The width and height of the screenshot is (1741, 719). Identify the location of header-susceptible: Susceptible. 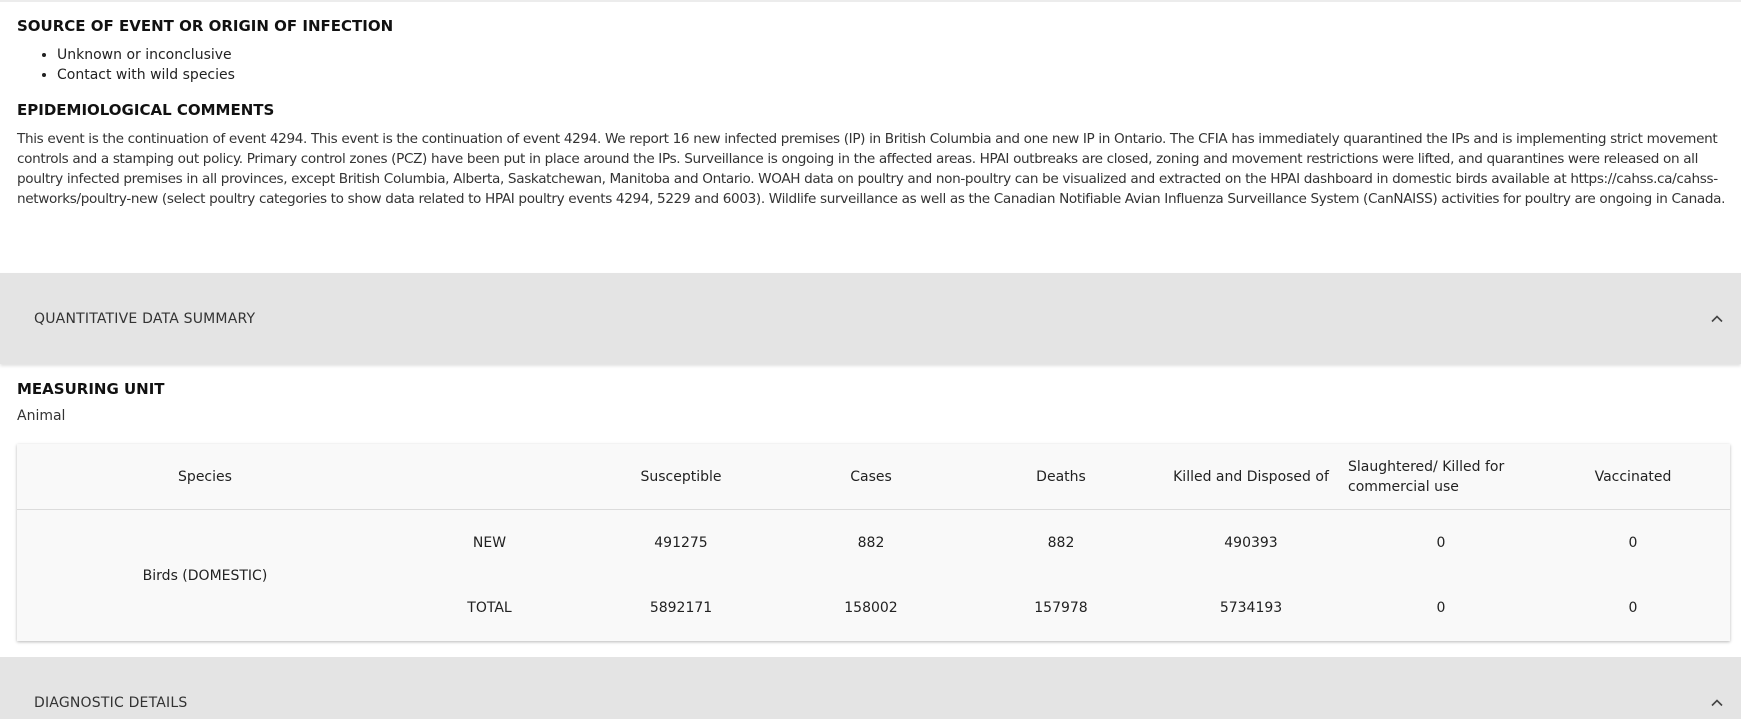
(681, 476).